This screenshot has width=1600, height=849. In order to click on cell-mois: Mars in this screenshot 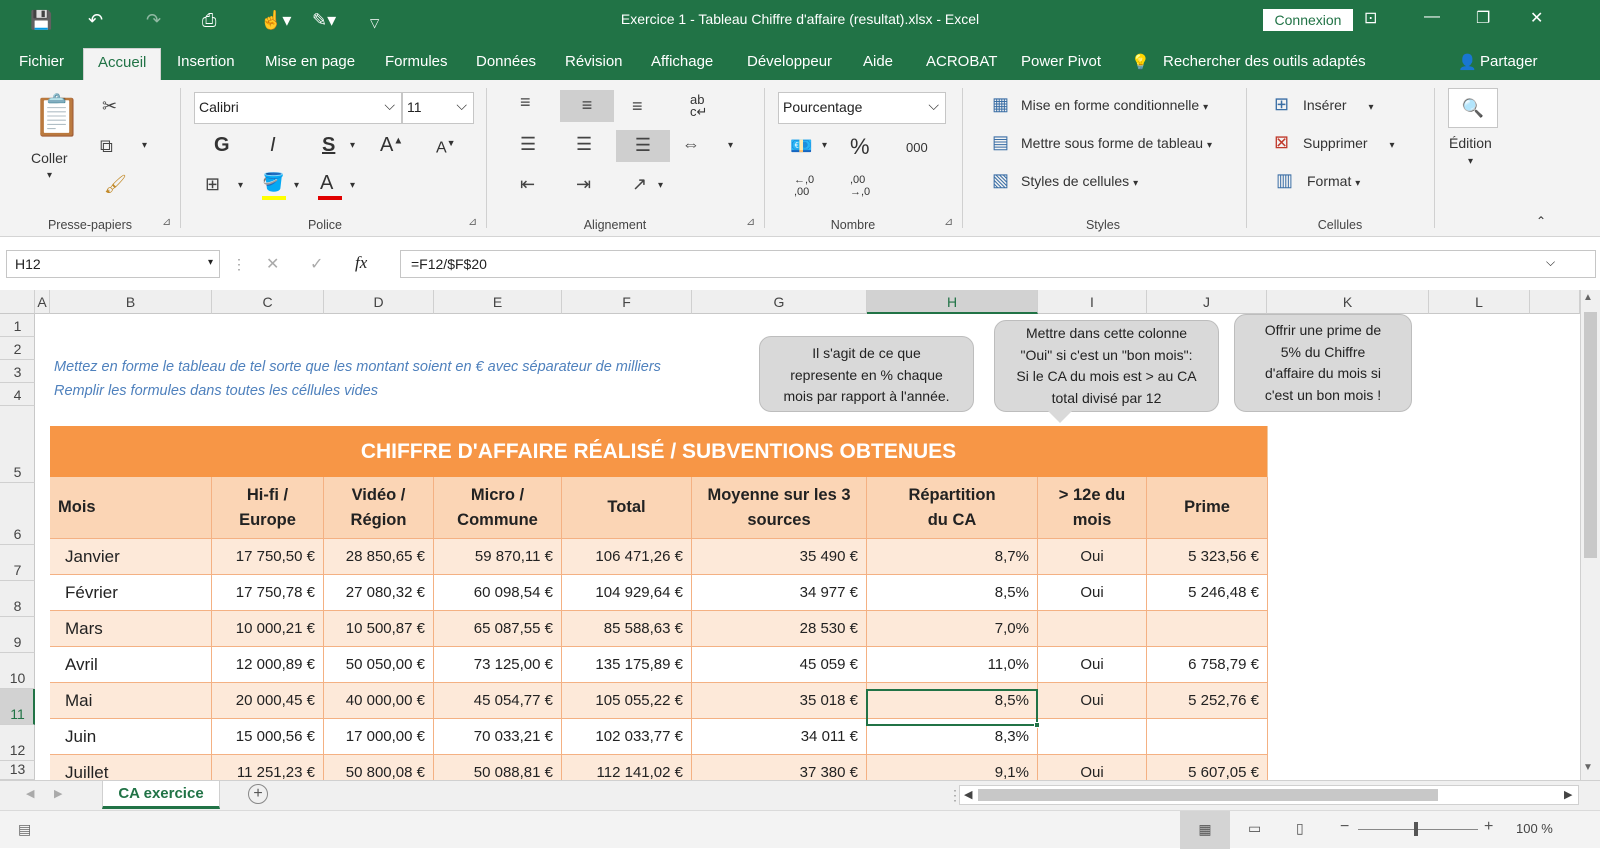, I will do `click(131, 629)`.